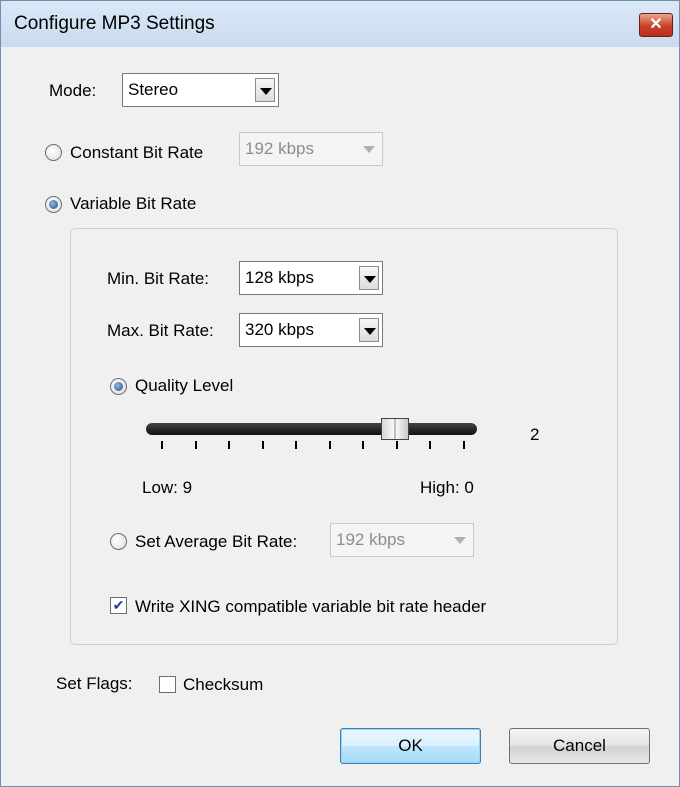  Describe the element at coordinates (410, 746) in the screenshot. I see `ok-button: OK` at that location.